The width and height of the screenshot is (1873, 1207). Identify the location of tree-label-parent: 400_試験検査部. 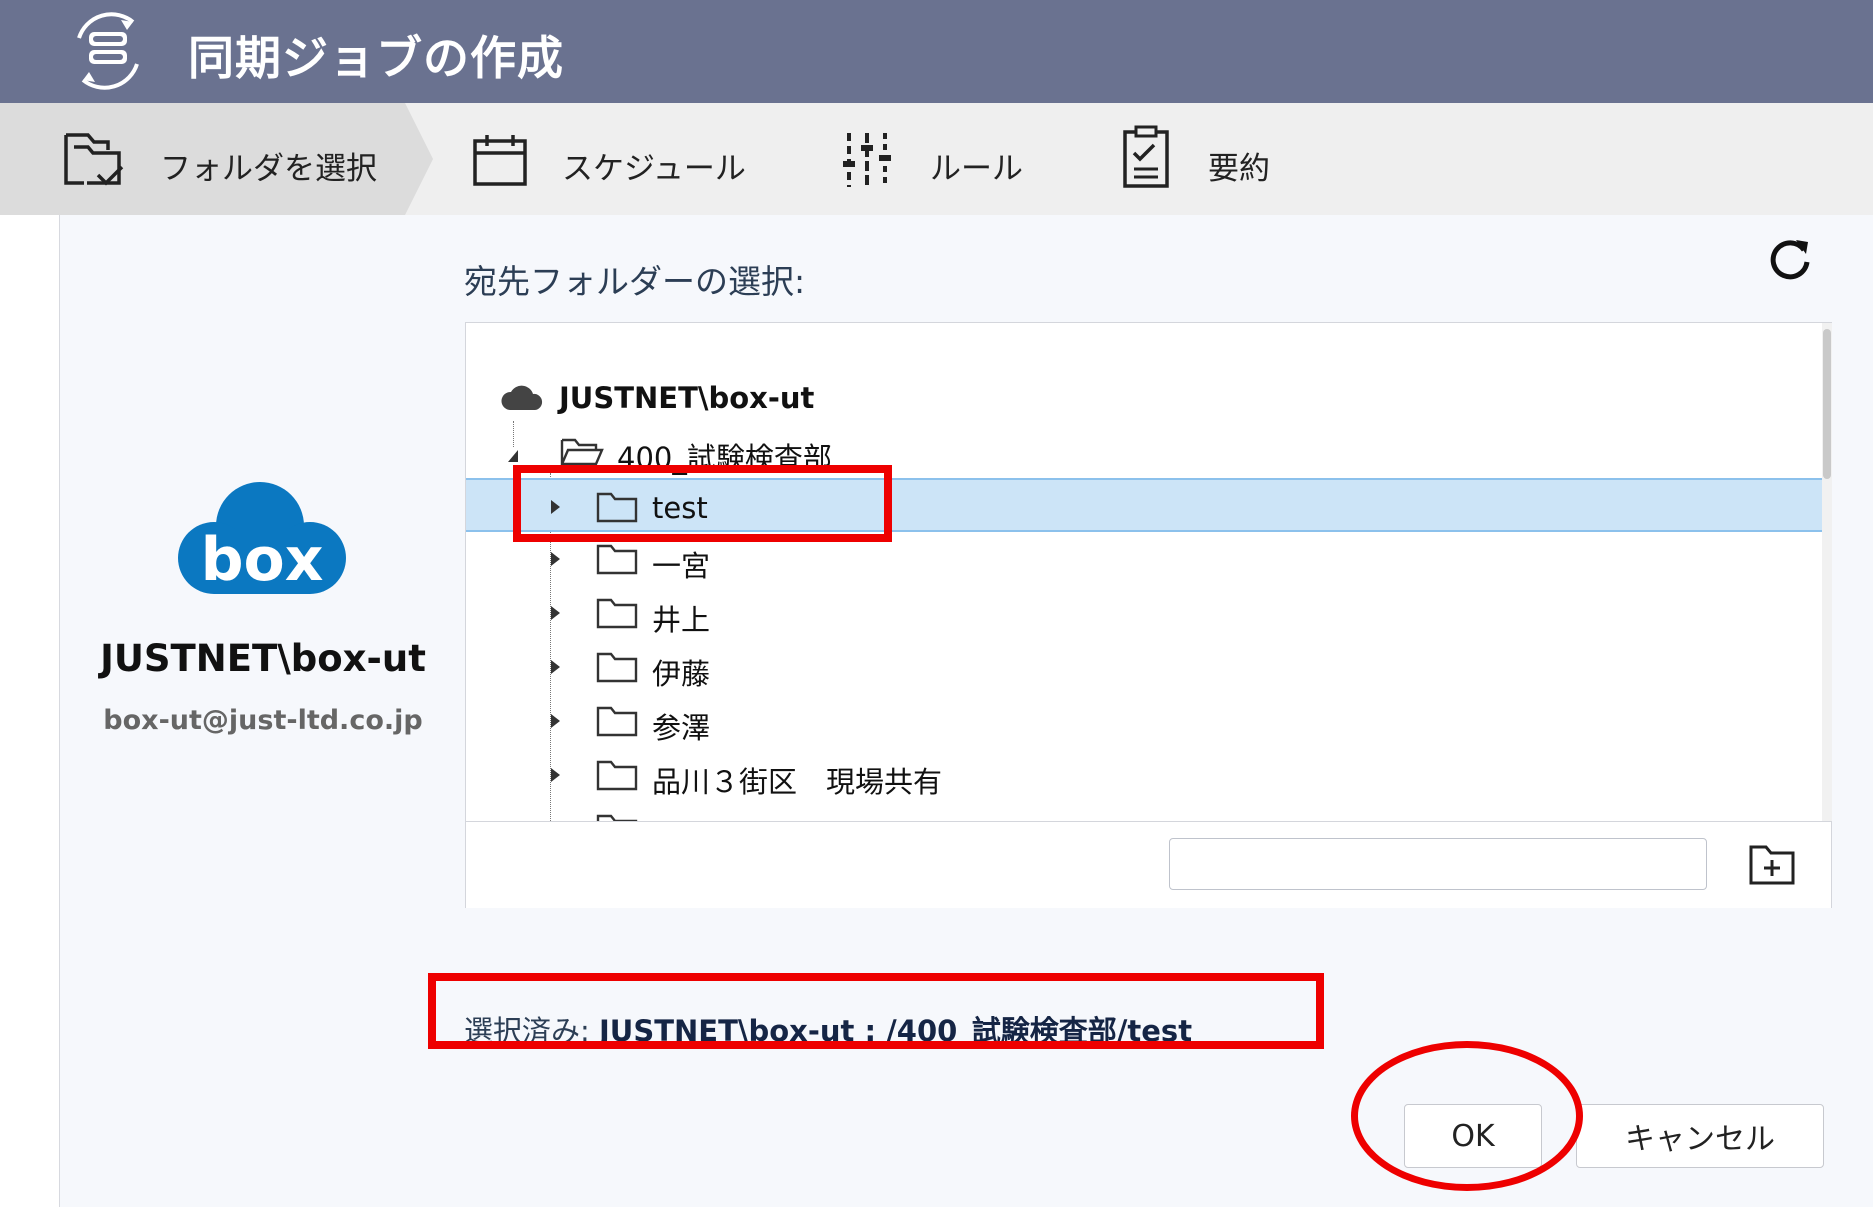
(724, 458).